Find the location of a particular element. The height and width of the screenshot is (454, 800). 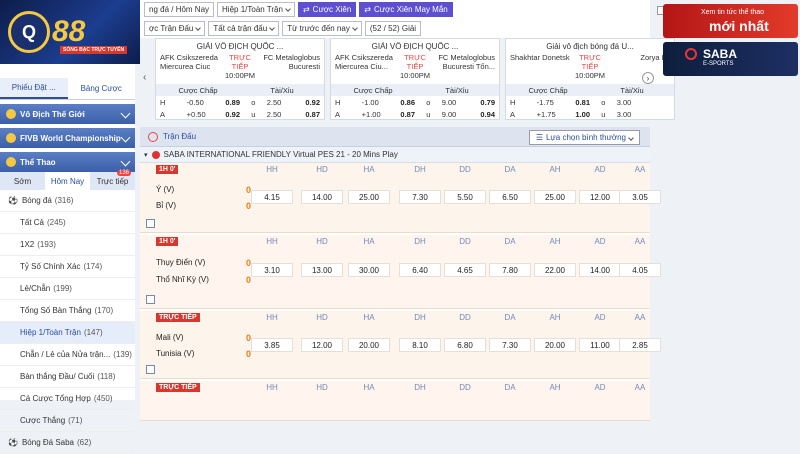

league-count-select: (52 / 52) Giải is located at coordinates (393, 28).